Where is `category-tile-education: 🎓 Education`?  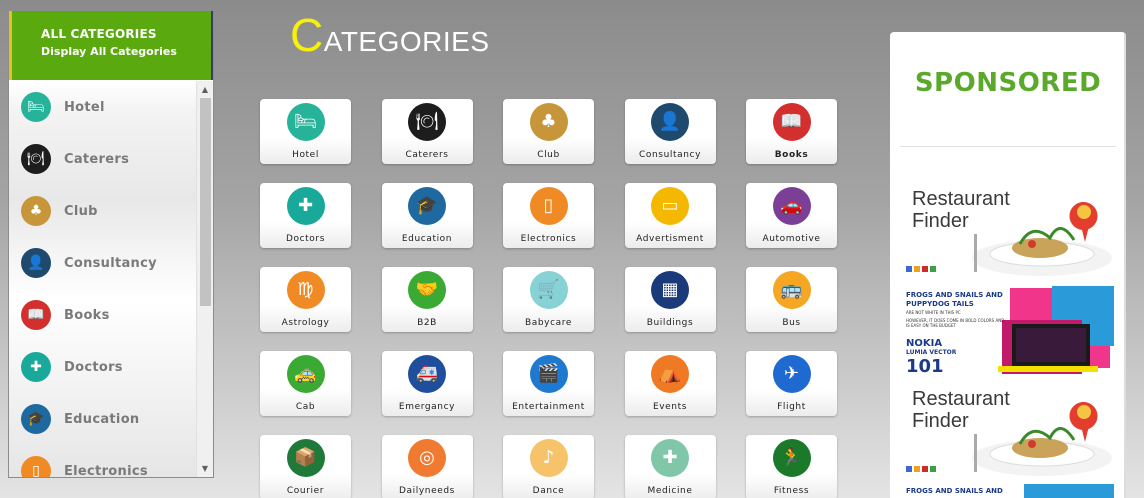 category-tile-education: 🎓 Education is located at coordinates (427, 215).